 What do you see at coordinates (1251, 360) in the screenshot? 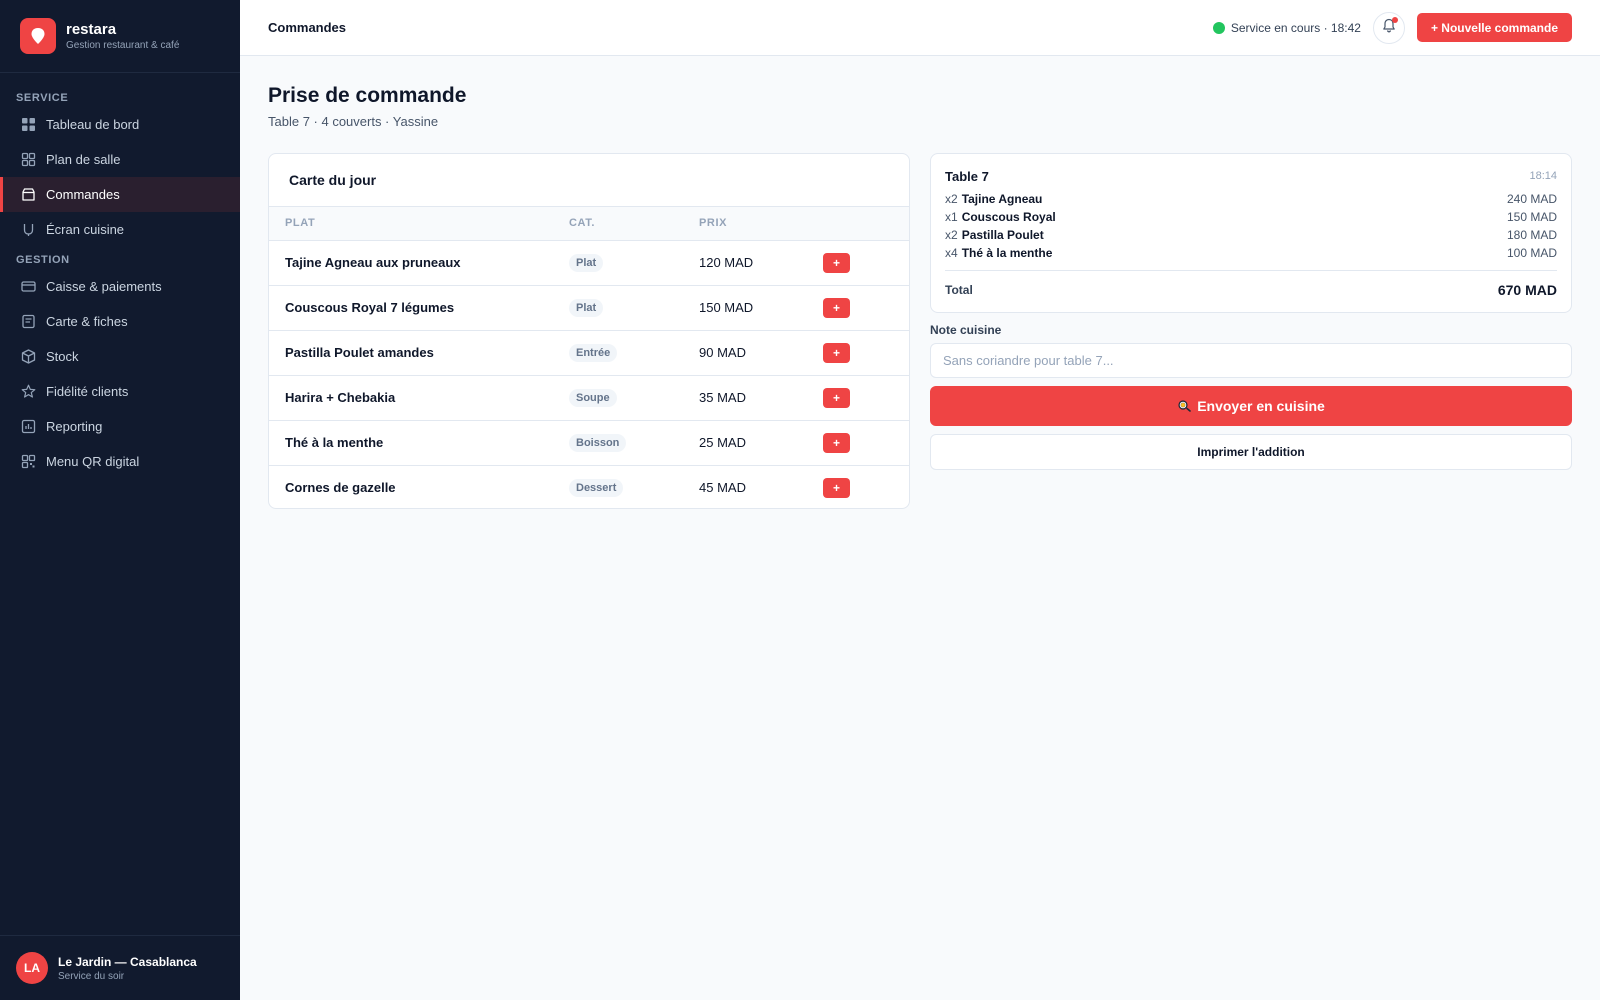
I see `kitchen-note-input` at bounding box center [1251, 360].